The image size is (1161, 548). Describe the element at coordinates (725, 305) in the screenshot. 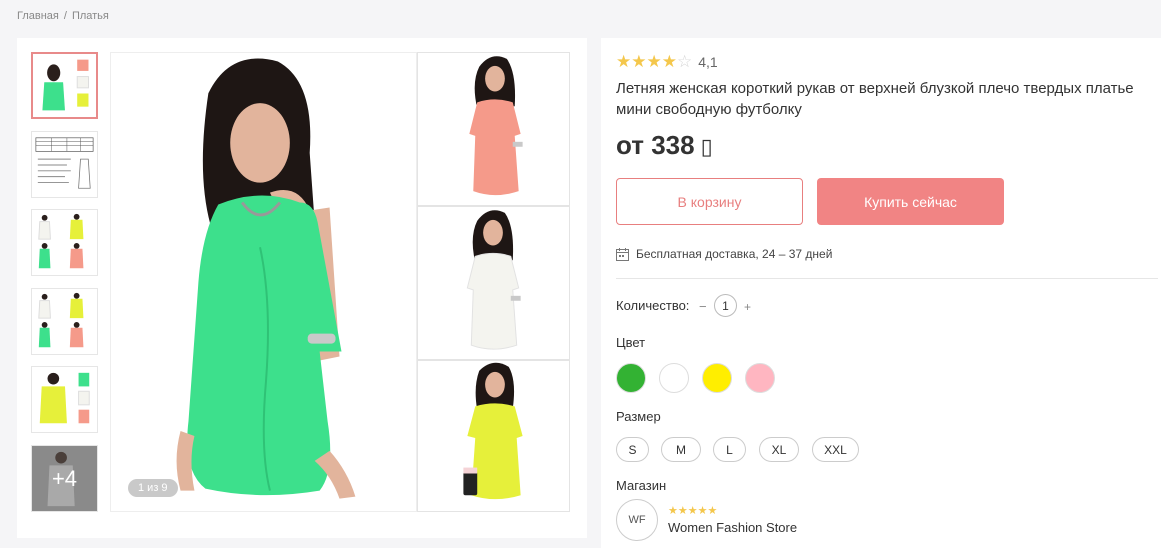

I see `quantity-value: 1` at that location.